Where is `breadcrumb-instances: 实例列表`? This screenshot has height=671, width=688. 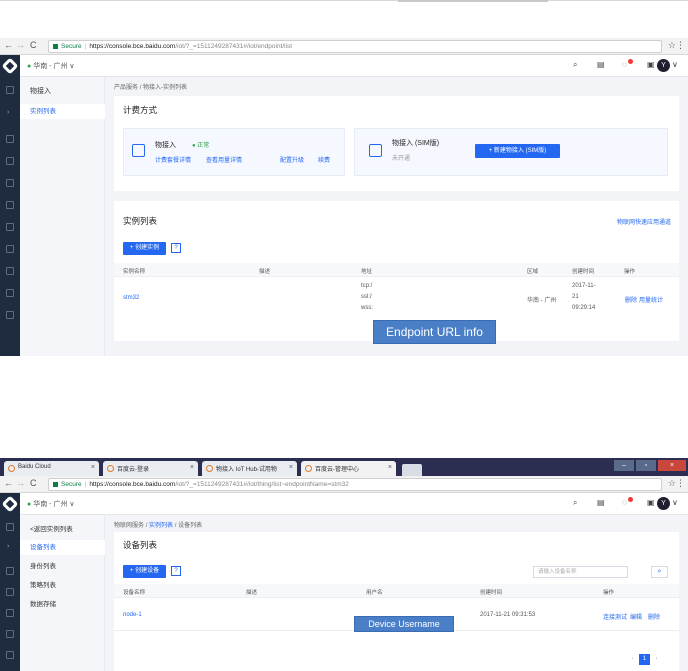
breadcrumb-instances: 实例列表 is located at coordinates (161, 526).